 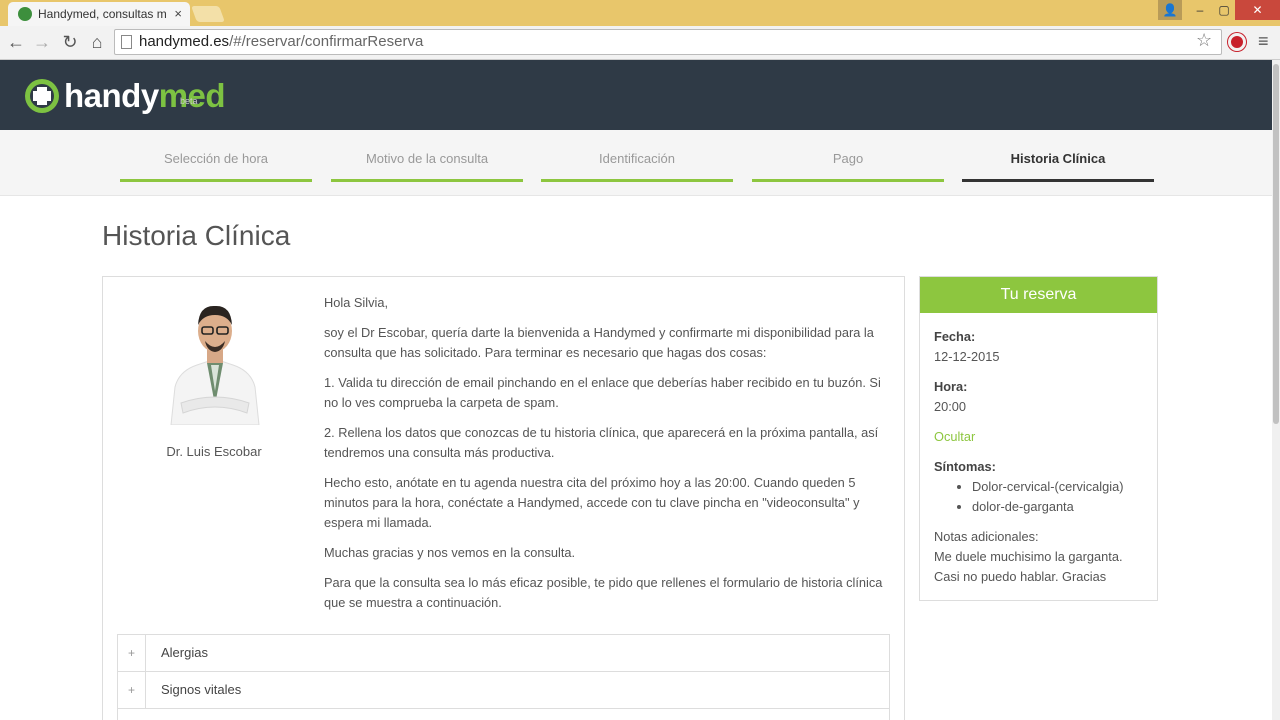 I want to click on logo-cross-icon, so click(x=42, y=96).